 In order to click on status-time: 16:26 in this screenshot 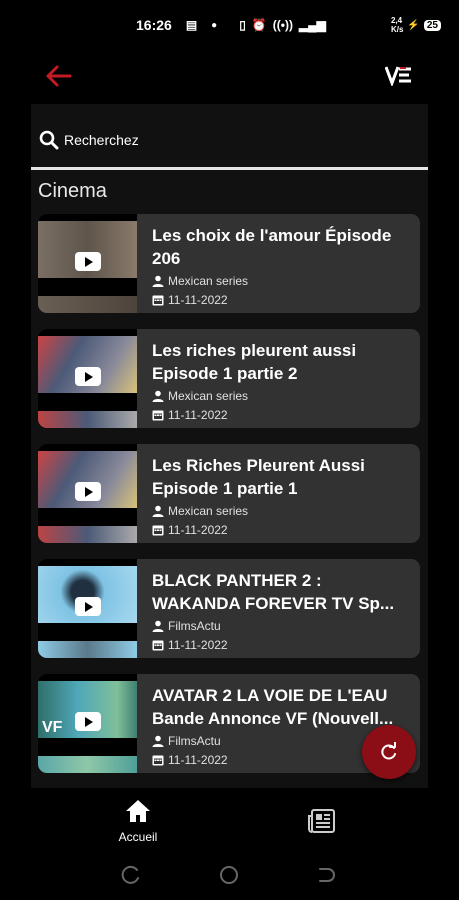, I will do `click(154, 25)`.